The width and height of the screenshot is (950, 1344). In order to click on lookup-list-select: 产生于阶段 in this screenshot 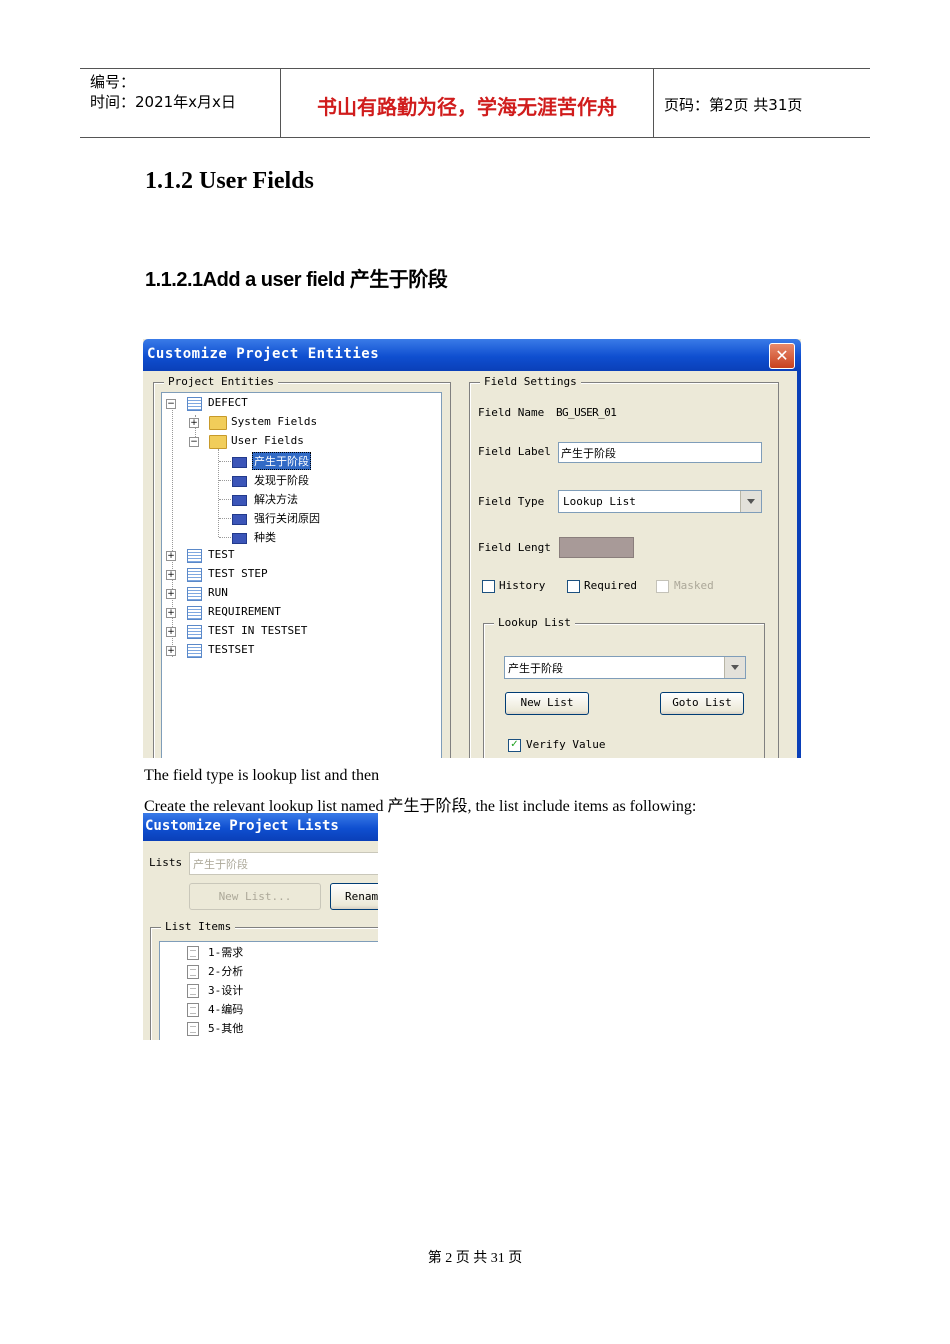, I will do `click(625, 667)`.